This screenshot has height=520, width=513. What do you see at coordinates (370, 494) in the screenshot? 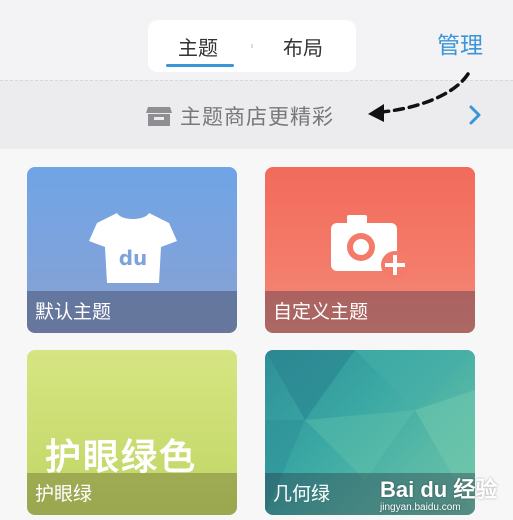
I see `theme-card-label: 几何绿` at bounding box center [370, 494].